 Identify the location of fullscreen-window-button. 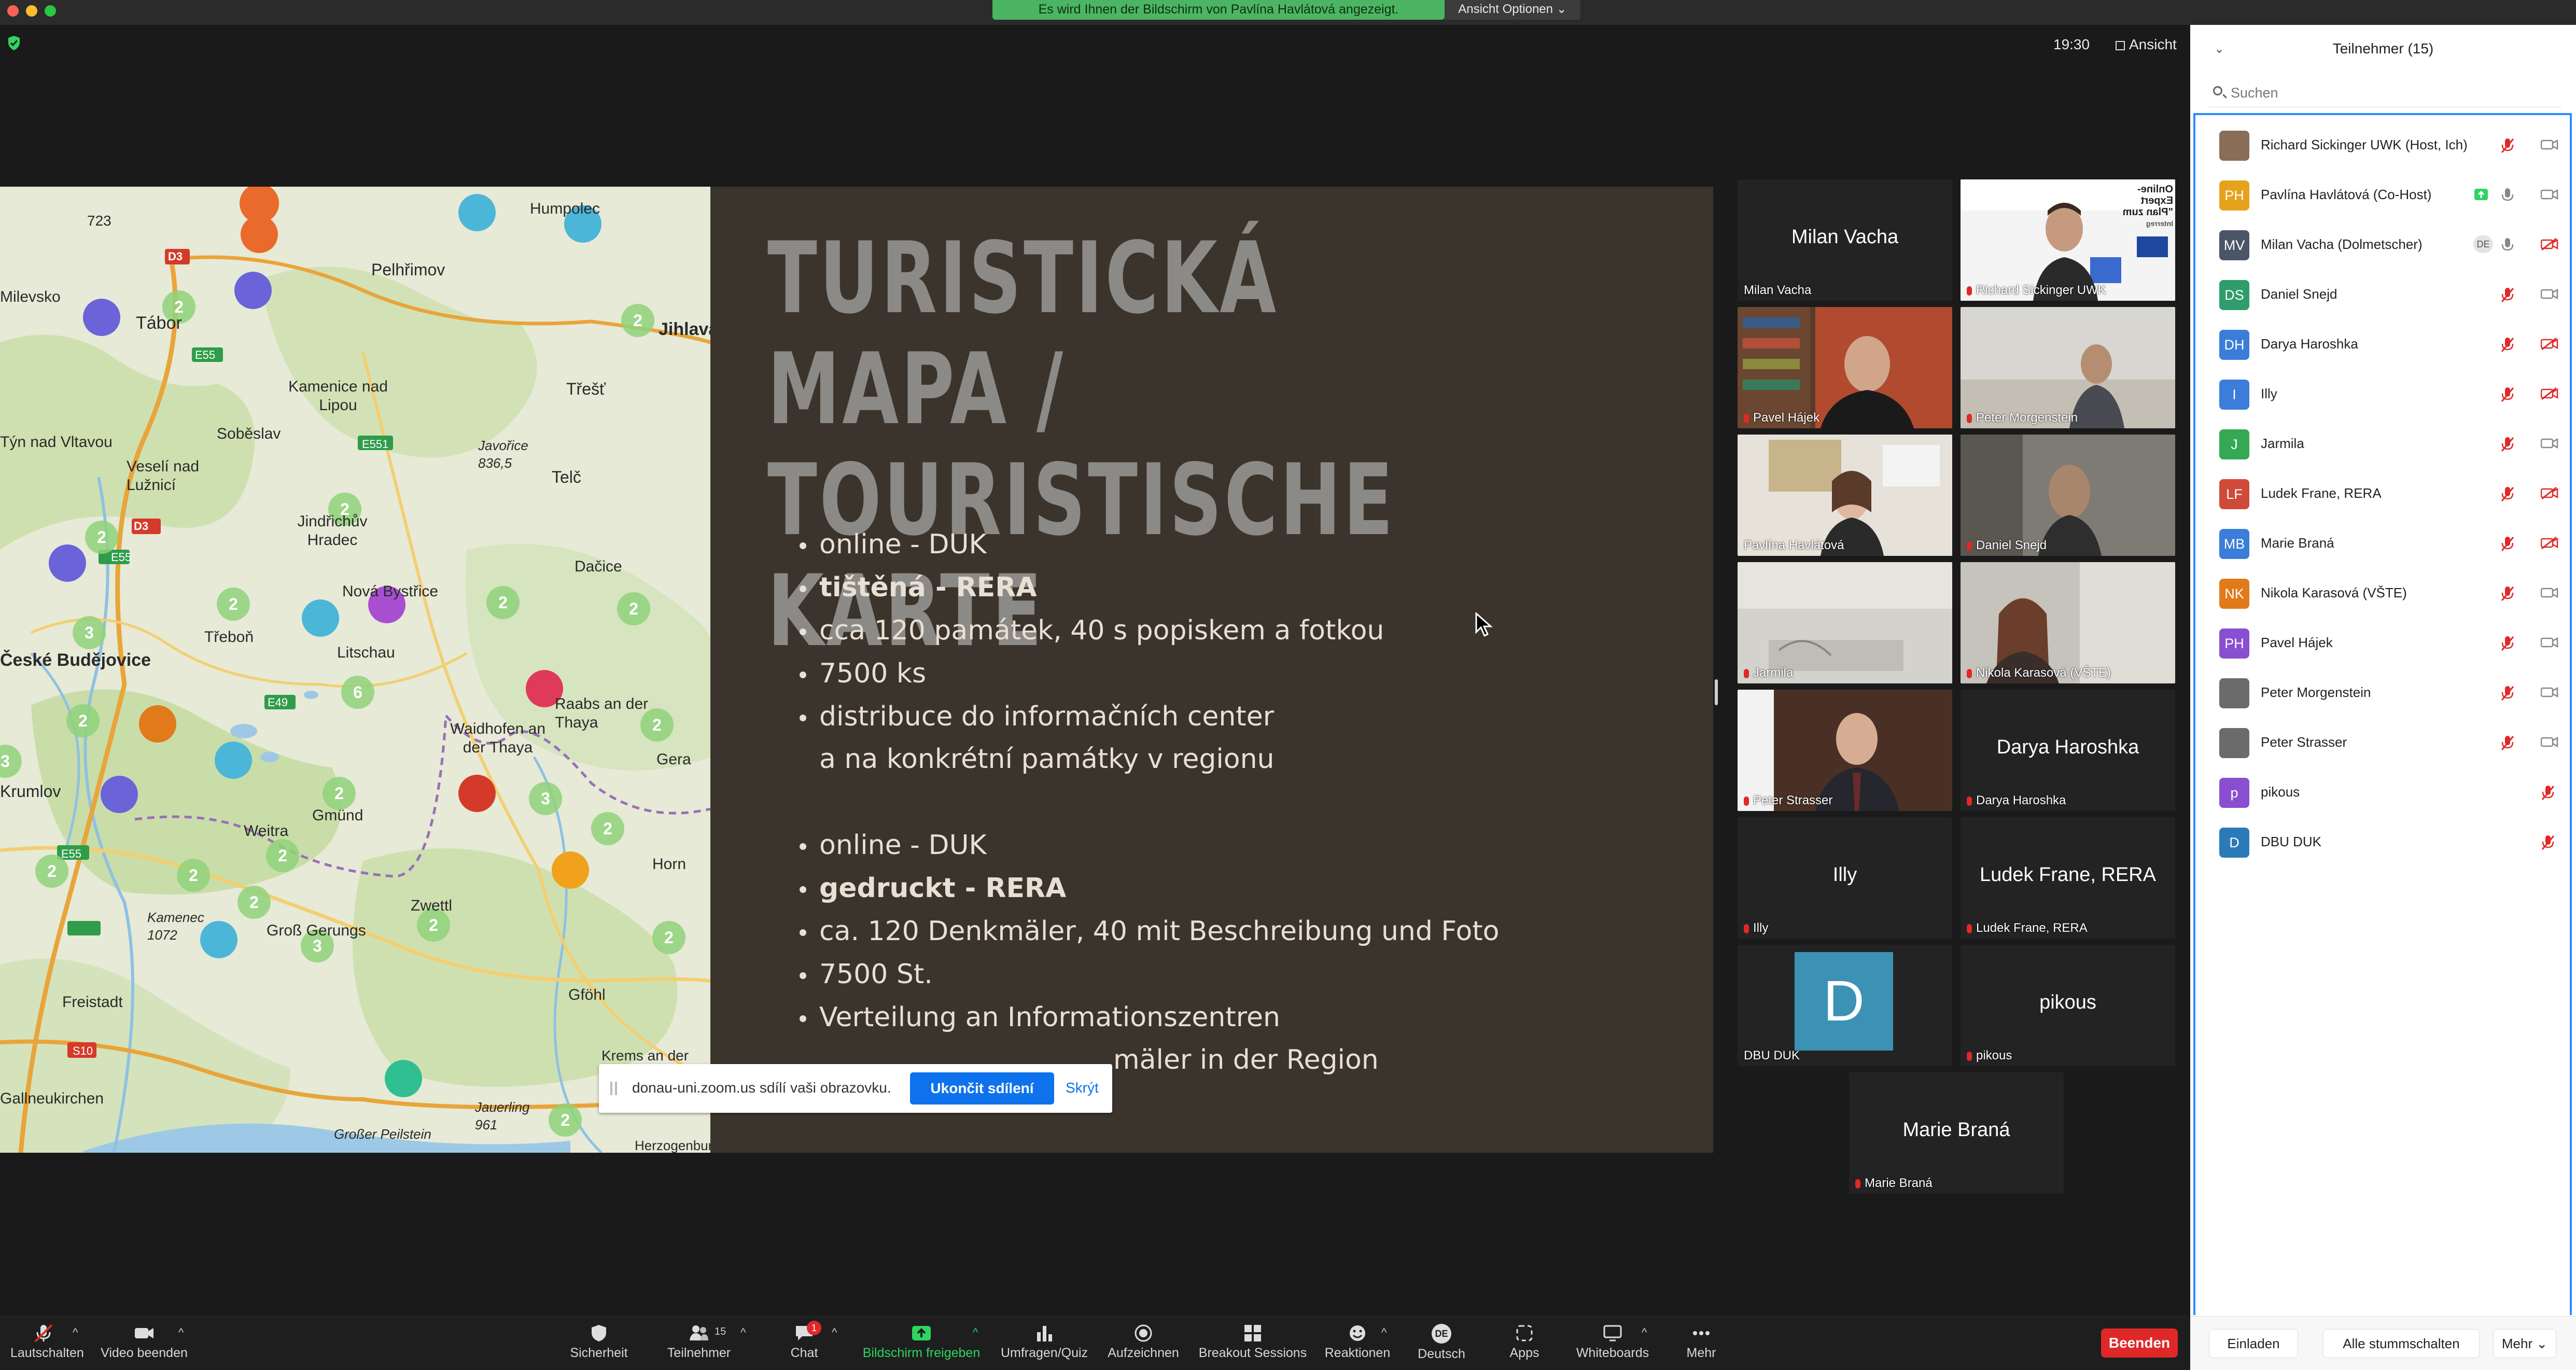
(50, 11).